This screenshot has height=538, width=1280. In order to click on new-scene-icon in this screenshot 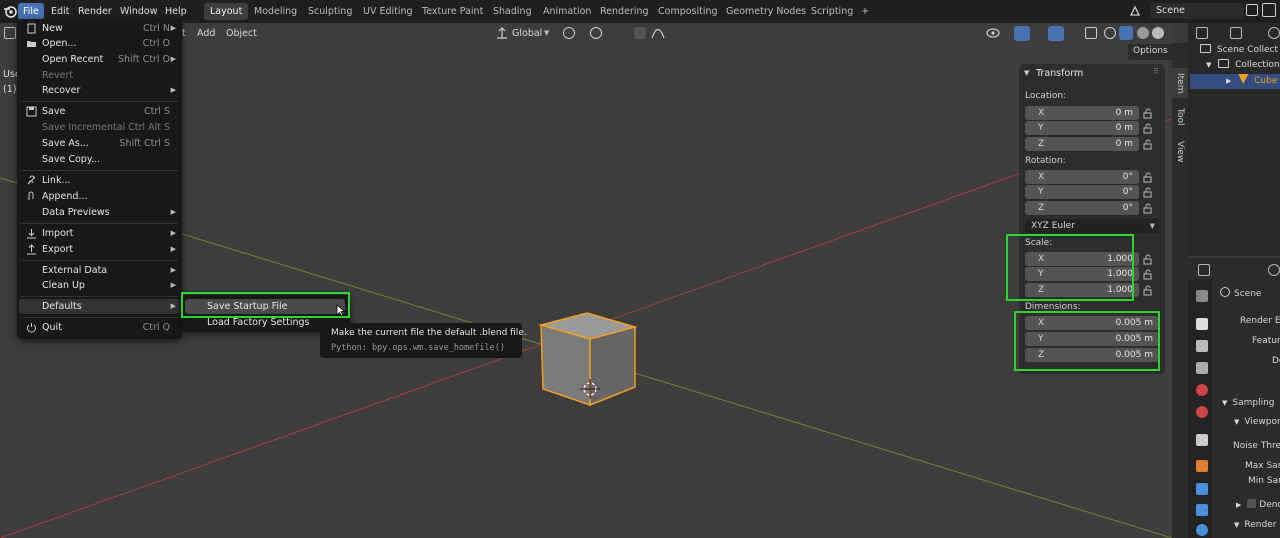, I will do `click(1269, 10)`.